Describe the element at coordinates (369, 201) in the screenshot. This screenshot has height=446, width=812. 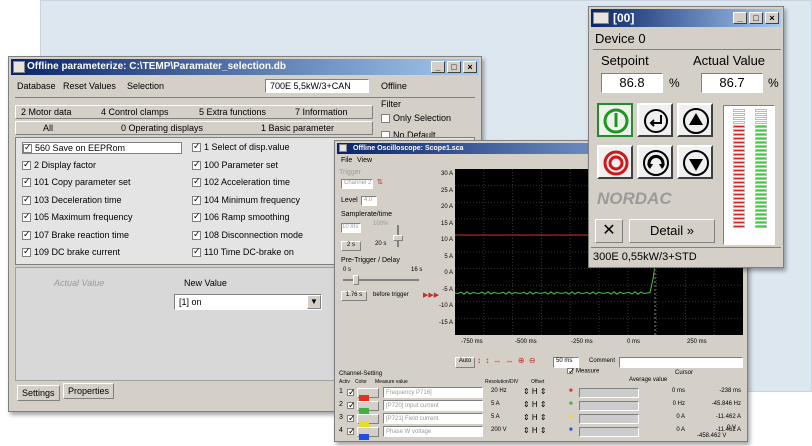
I see `level-input: 4.0` at that location.